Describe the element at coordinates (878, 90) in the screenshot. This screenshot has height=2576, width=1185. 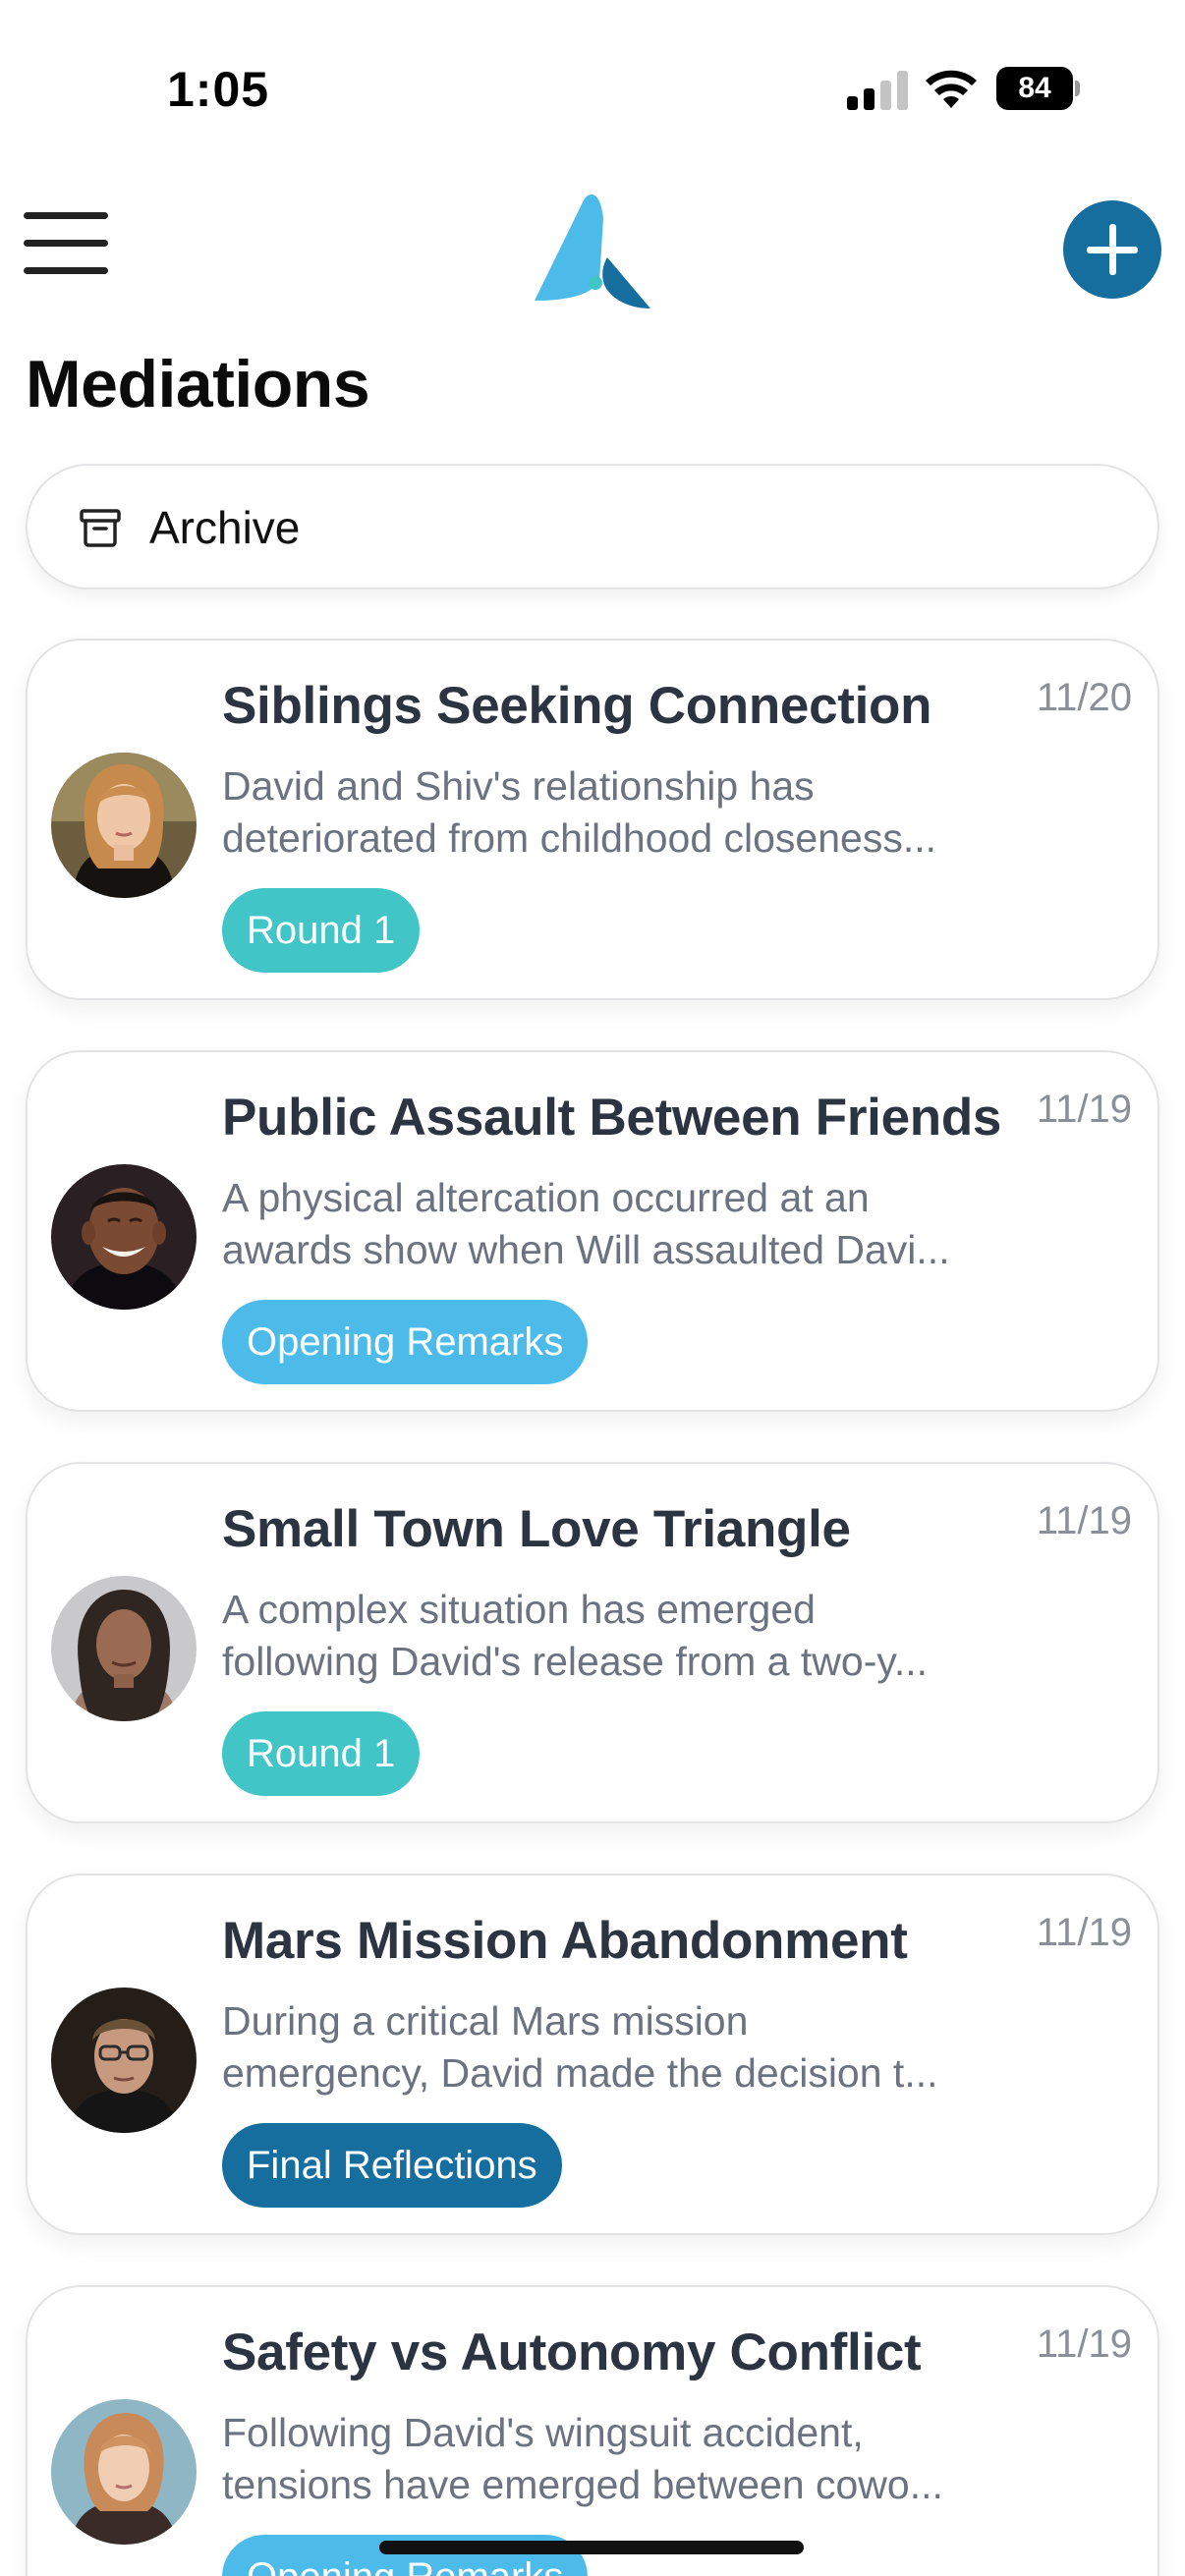
I see `cellular-signal-icon` at that location.